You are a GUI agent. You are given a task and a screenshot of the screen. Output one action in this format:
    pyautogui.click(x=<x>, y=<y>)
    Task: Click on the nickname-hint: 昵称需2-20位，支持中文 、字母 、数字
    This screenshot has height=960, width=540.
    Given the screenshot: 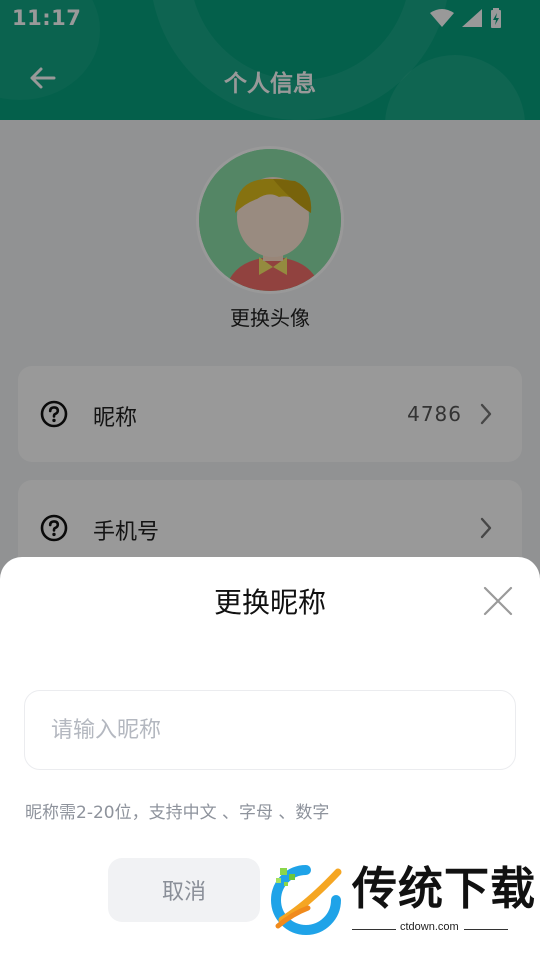 What is the action you would take?
    pyautogui.click(x=177, y=813)
    